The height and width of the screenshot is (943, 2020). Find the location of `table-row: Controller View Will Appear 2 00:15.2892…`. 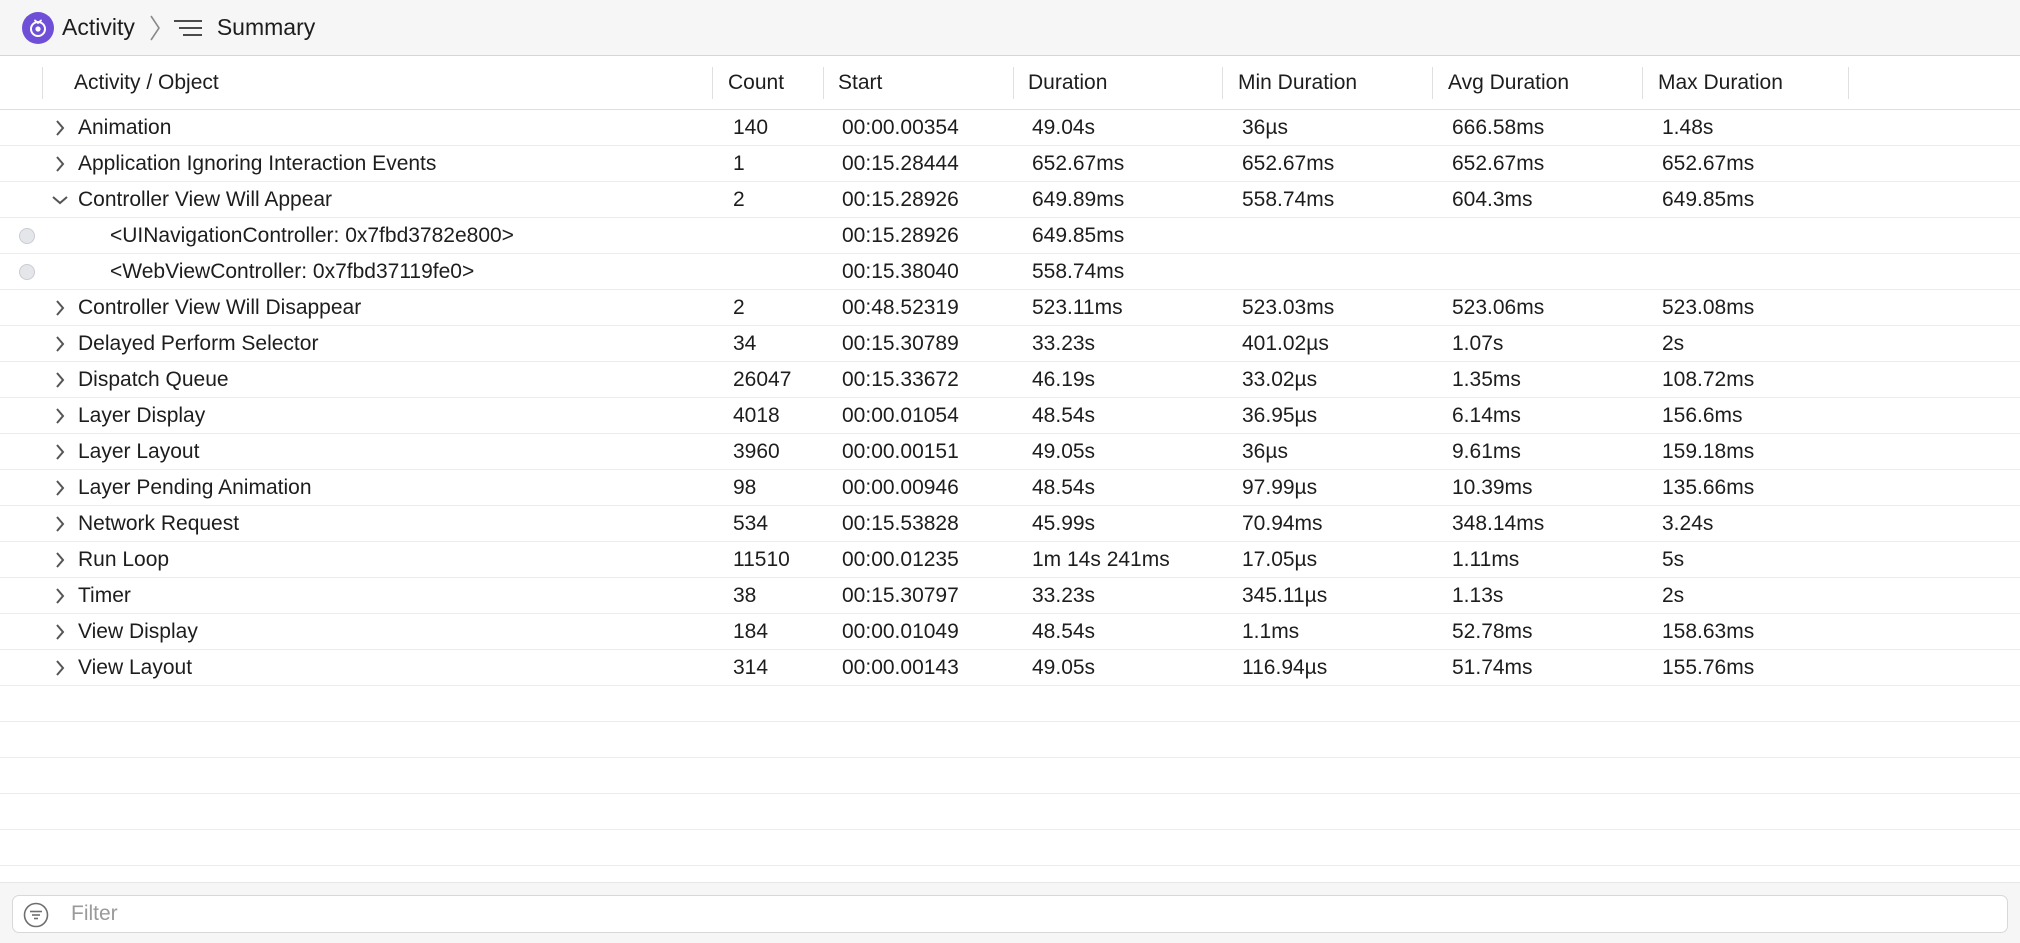

table-row: Controller View Will Appear 2 00:15.2892… is located at coordinates (1010, 200).